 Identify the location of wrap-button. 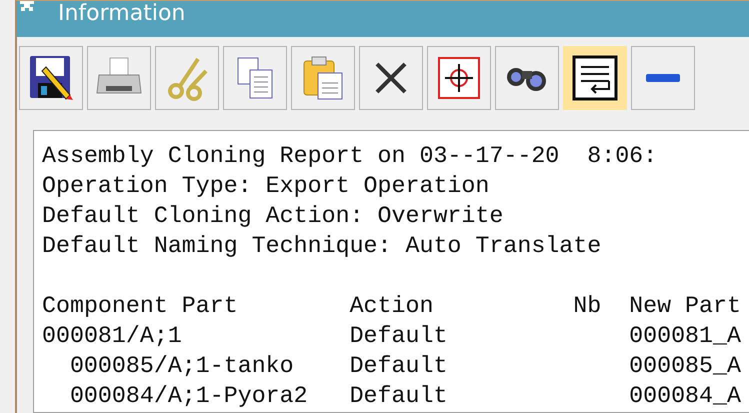
(595, 78).